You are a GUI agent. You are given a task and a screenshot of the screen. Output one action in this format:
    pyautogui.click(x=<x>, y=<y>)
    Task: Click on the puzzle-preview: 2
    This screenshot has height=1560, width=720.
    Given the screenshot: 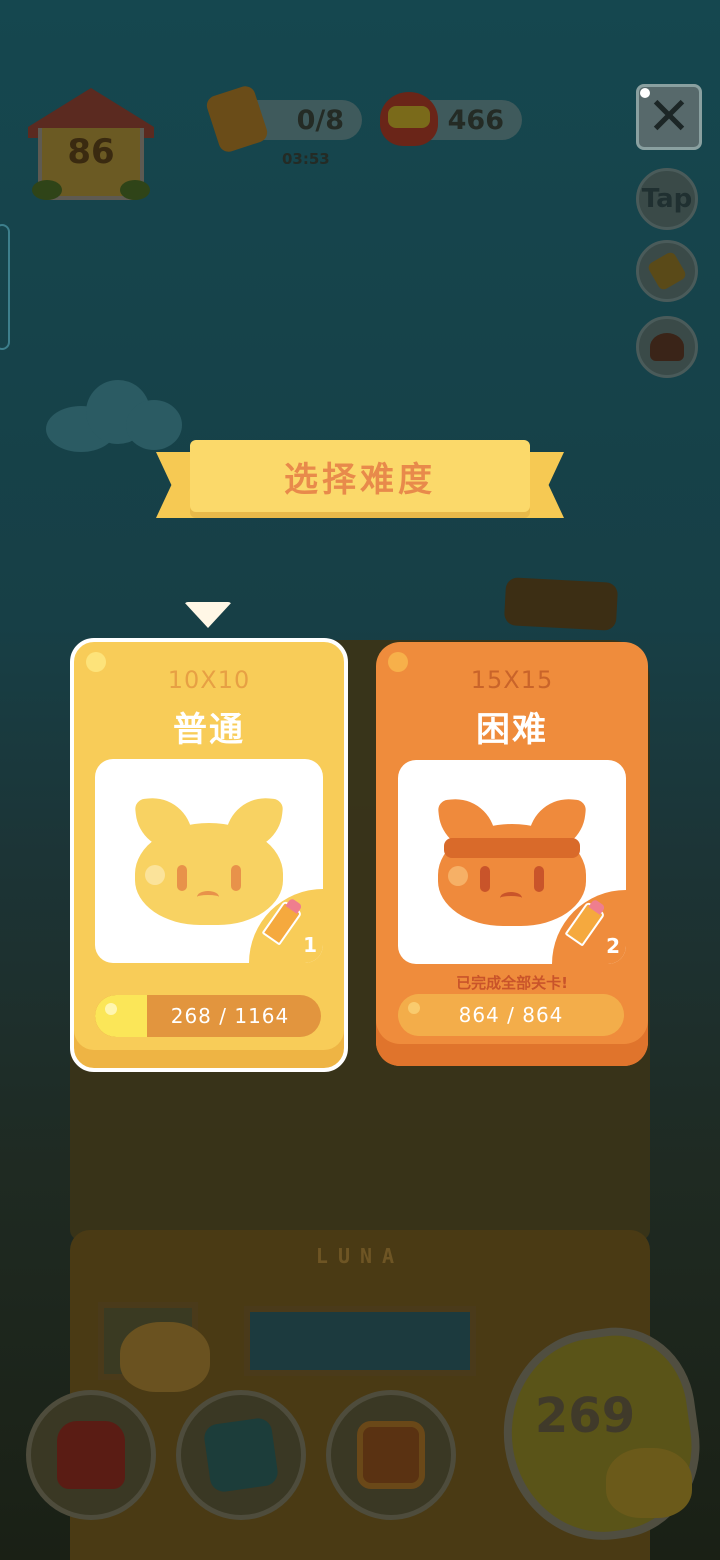 What is the action you would take?
    pyautogui.click(x=512, y=862)
    